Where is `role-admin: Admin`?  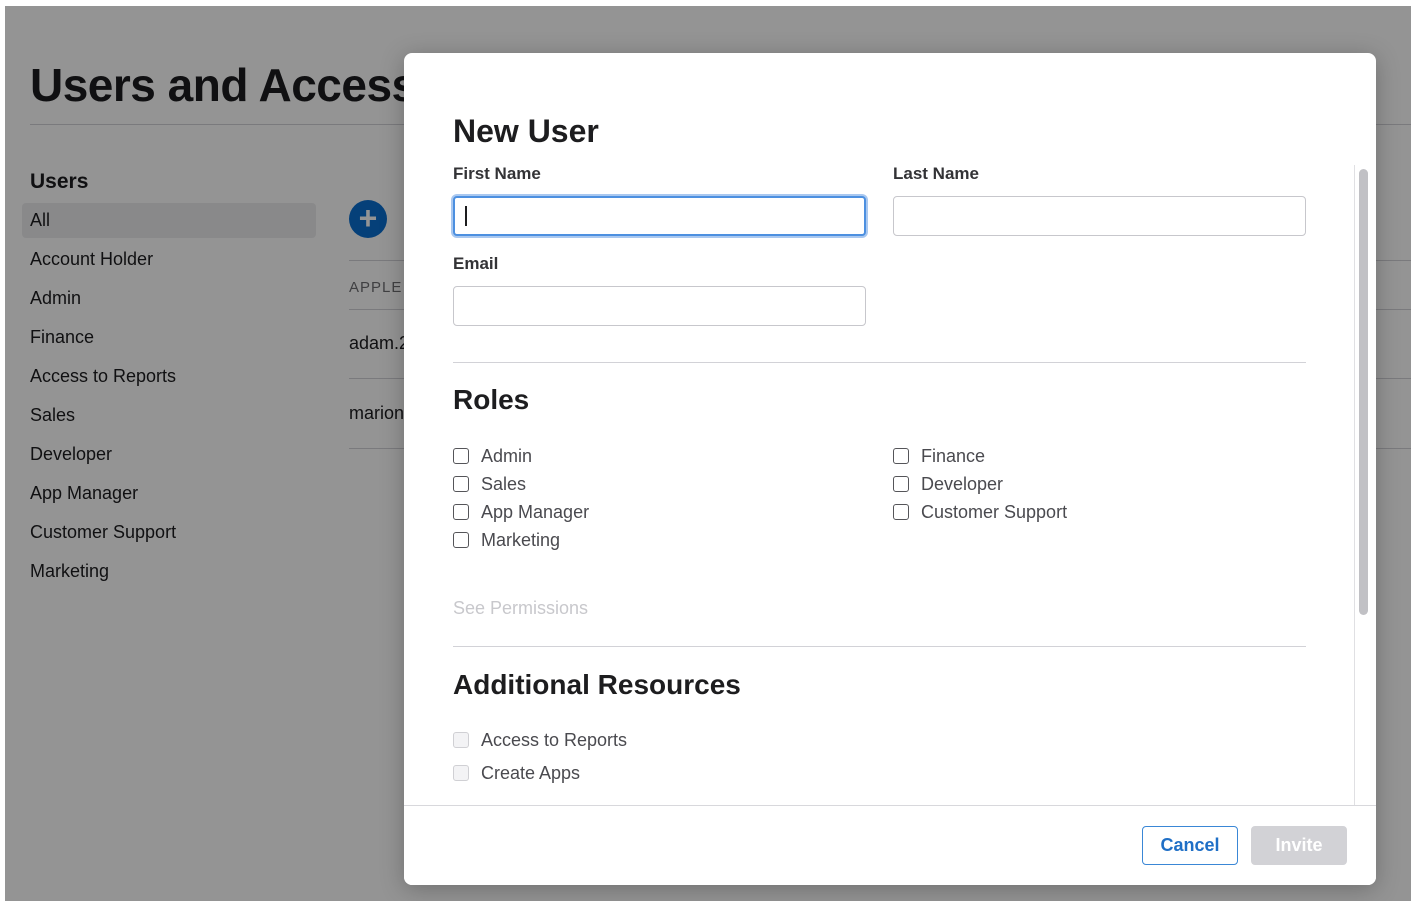 role-admin: Admin is located at coordinates (492, 456).